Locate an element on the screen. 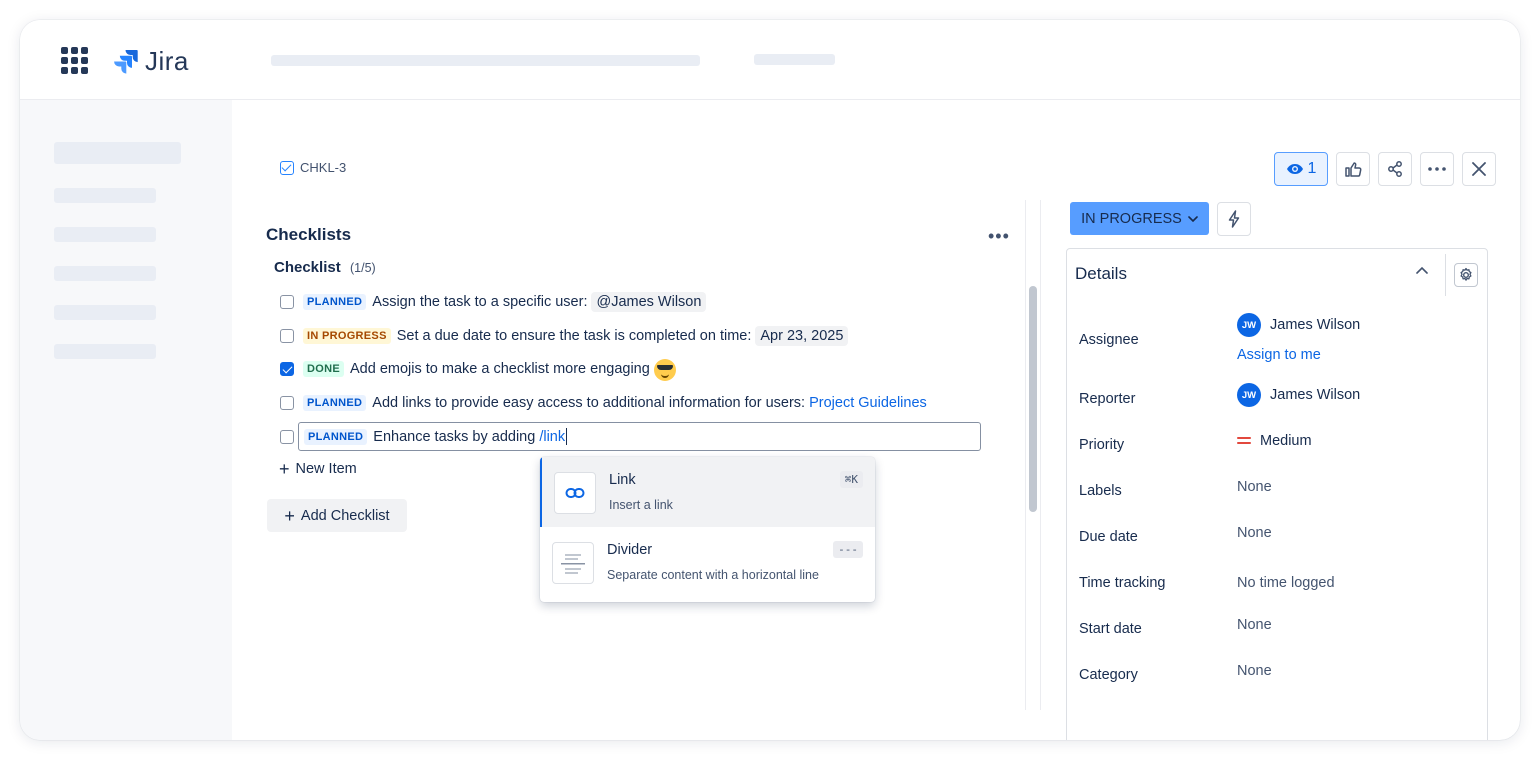  menu-item-description: Separate content with a horizontal line is located at coordinates (713, 575).